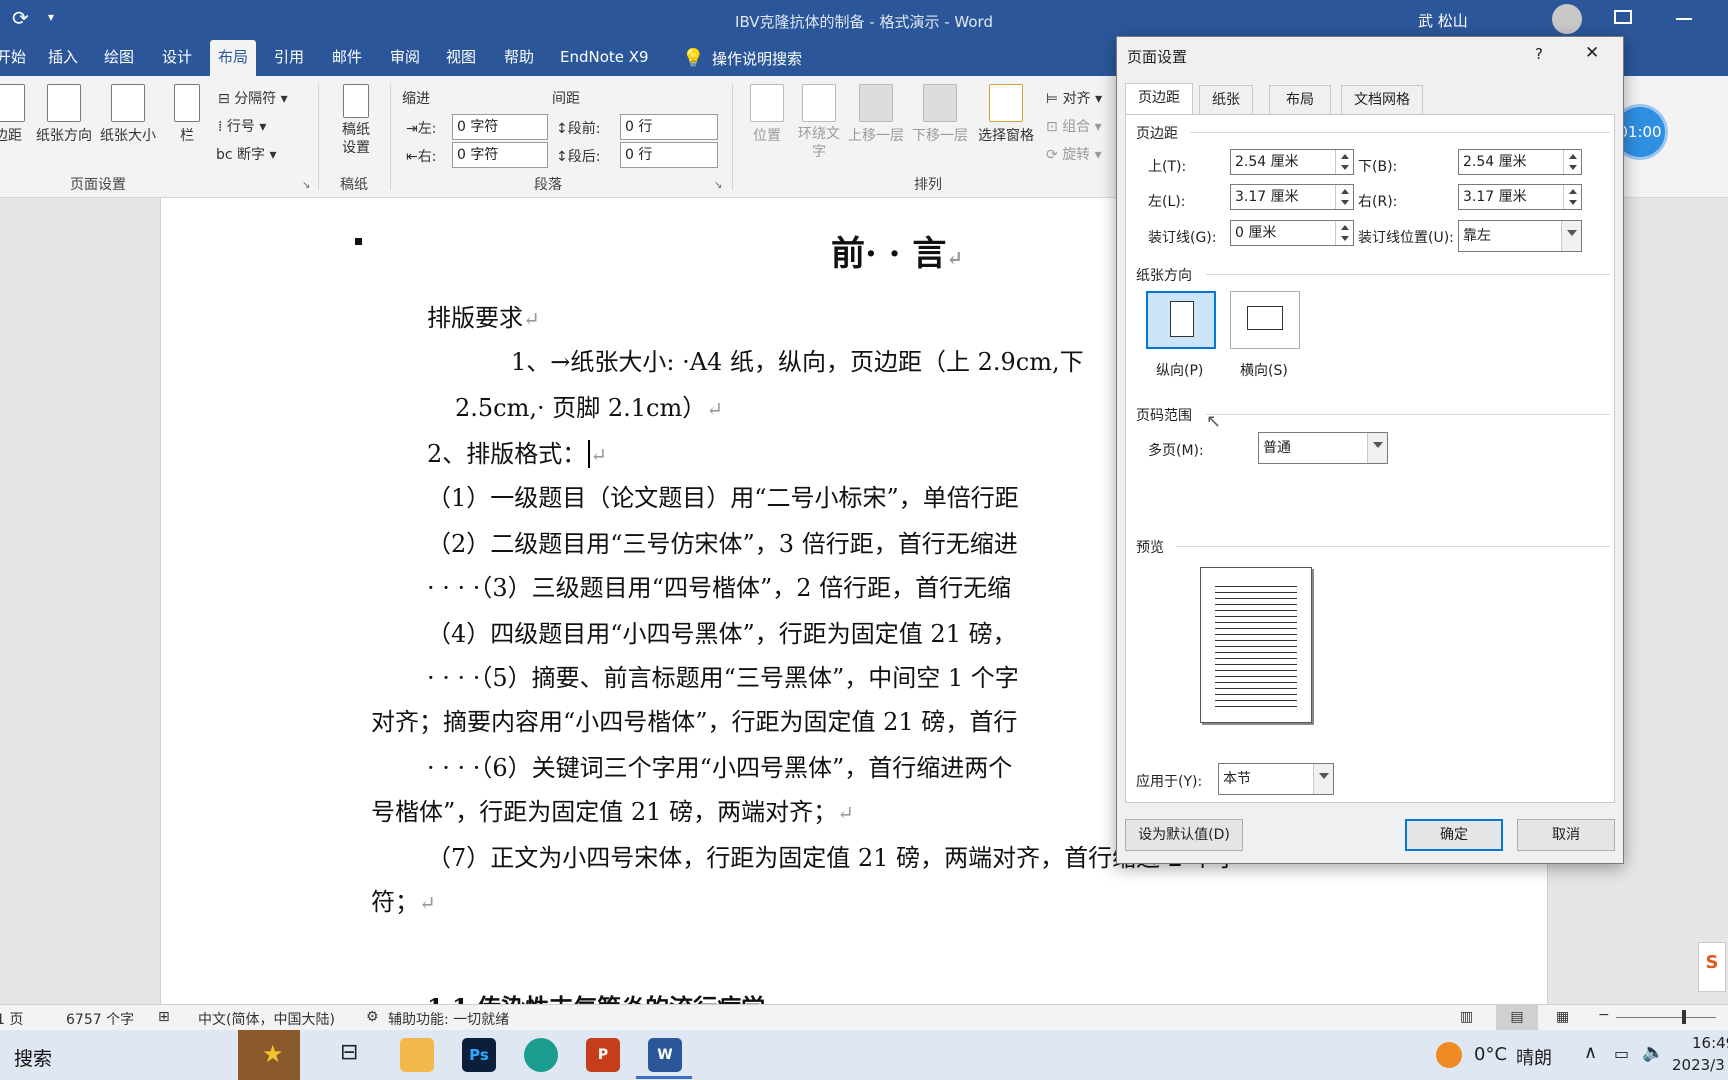  What do you see at coordinates (1684, 19) in the screenshot?
I see `minimize-icon` at bounding box center [1684, 19].